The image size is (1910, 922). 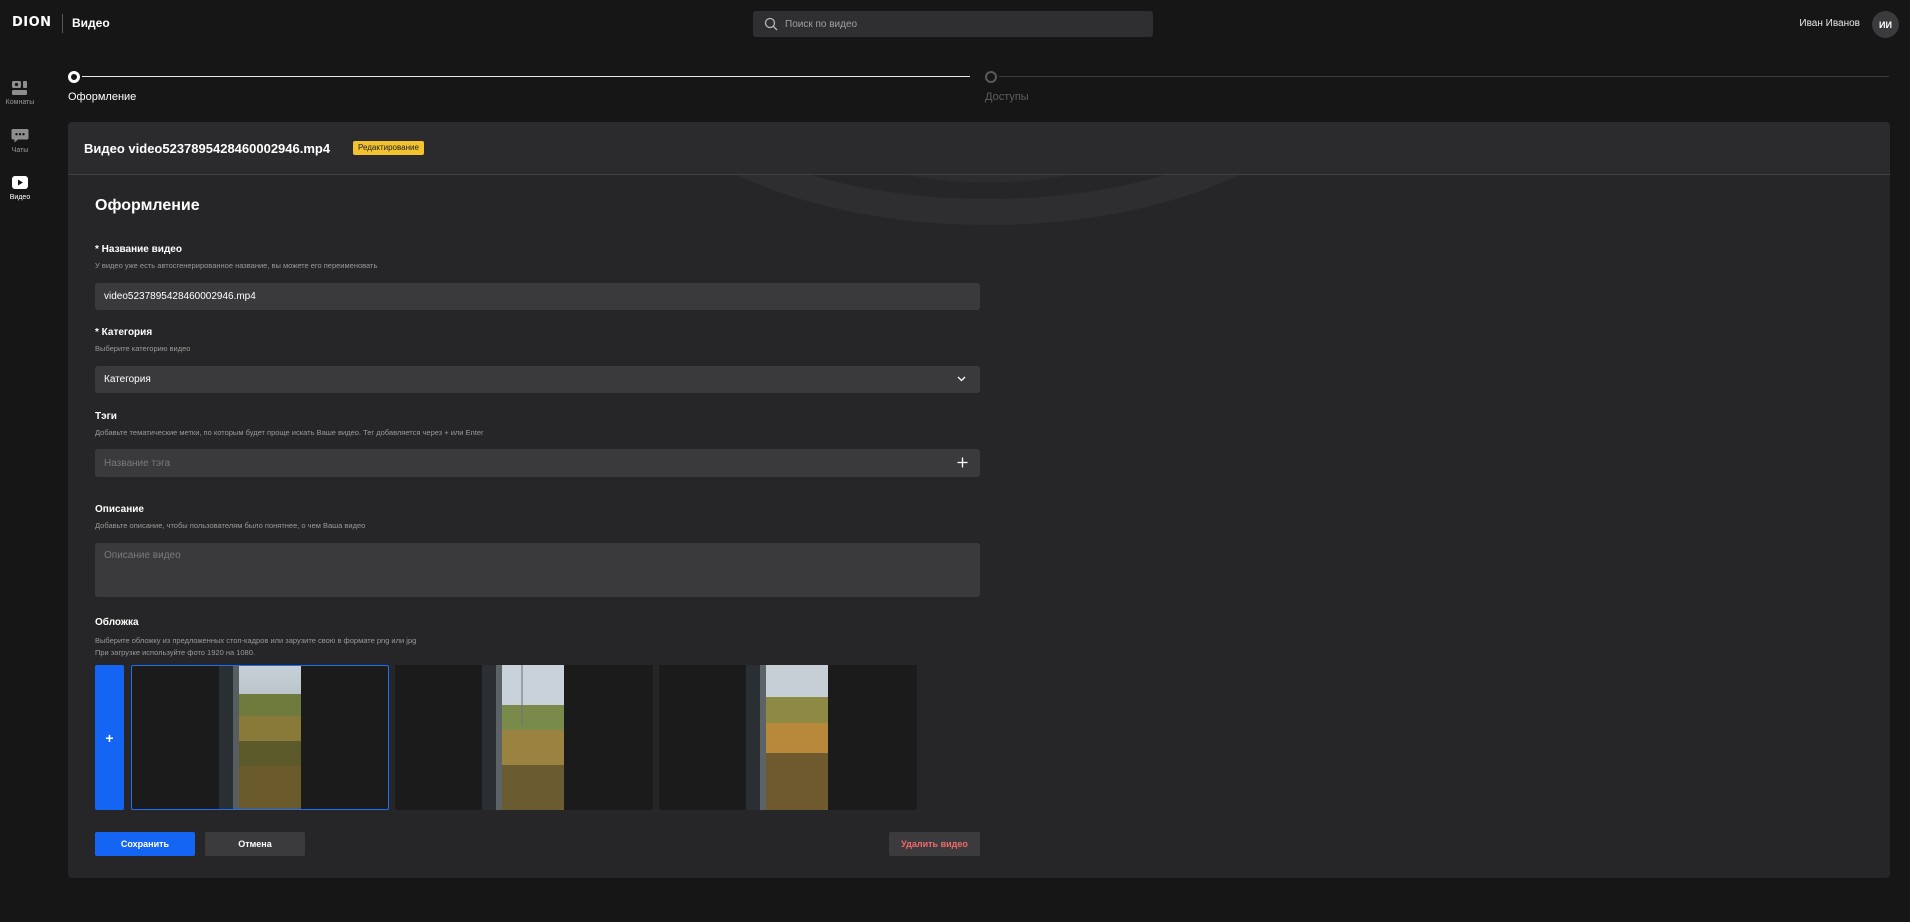 What do you see at coordinates (106, 416) in the screenshot?
I see `tags-label: Тэги` at bounding box center [106, 416].